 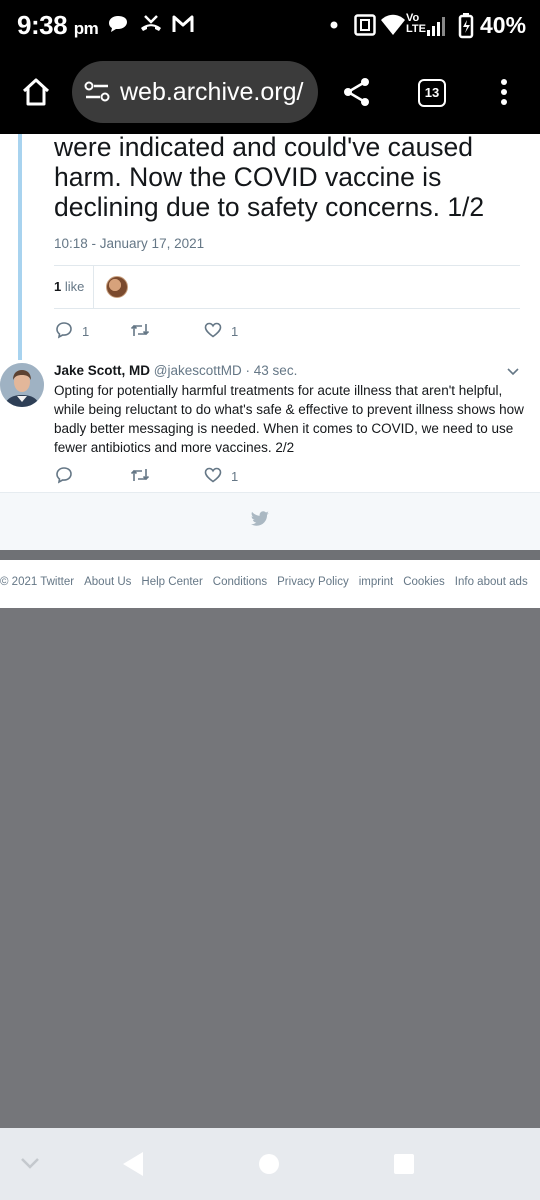 I want to click on thread-line, so click(x=20, y=247).